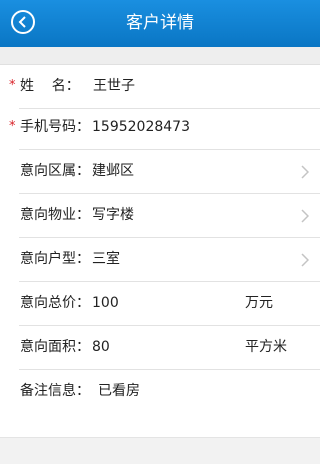 The image size is (320, 464). What do you see at coordinates (101, 347) in the screenshot?
I see `area-value: 80` at bounding box center [101, 347].